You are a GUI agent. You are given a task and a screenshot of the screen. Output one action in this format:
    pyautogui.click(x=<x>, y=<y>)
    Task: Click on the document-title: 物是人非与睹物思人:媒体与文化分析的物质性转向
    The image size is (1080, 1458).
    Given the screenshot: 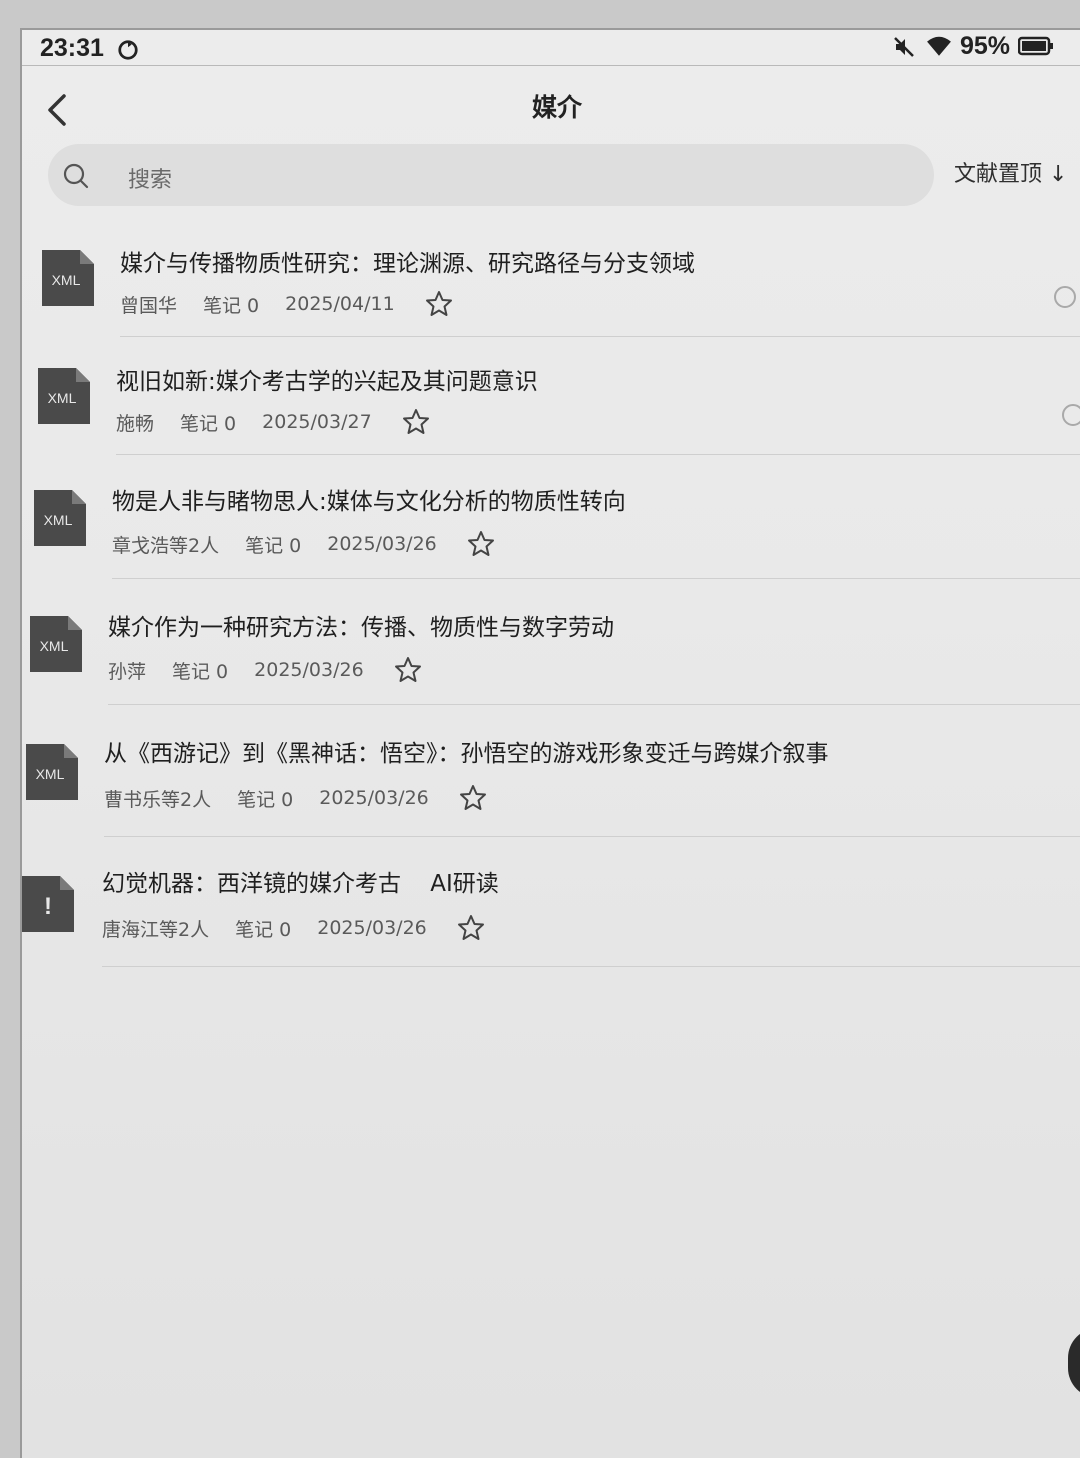 What is the action you would take?
    pyautogui.click(x=369, y=502)
    